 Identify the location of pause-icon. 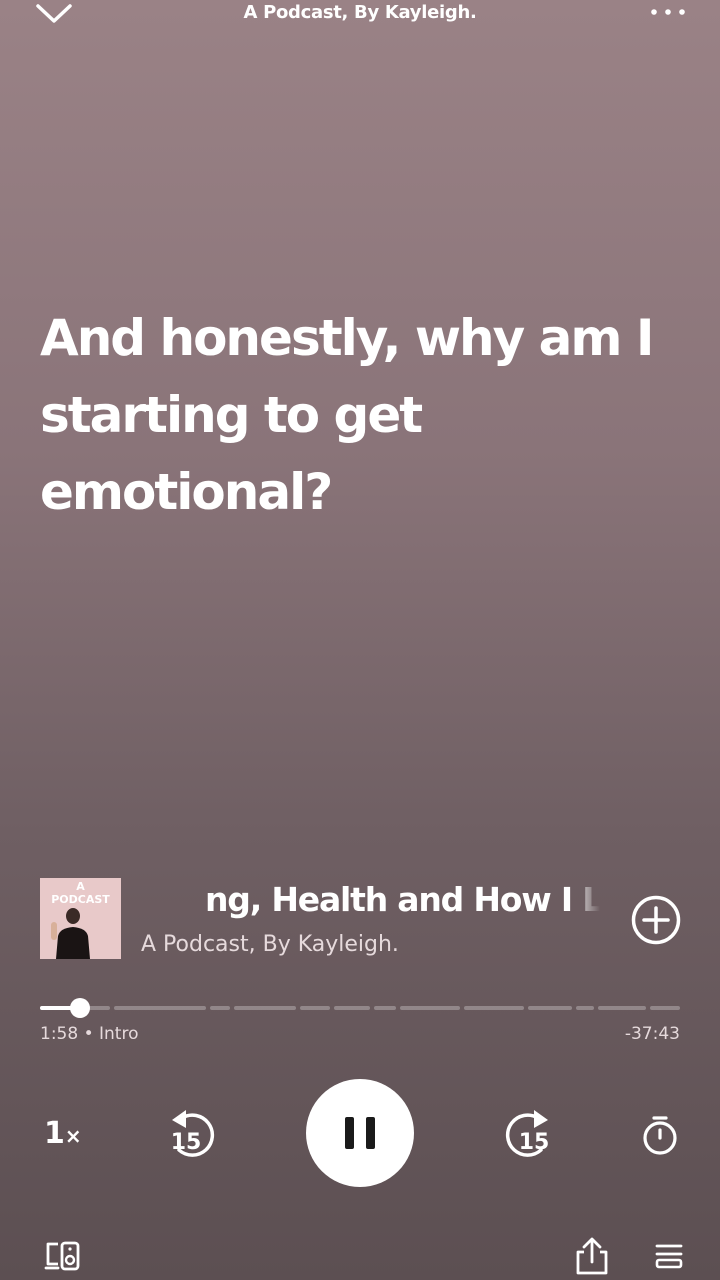
(360, 1133).